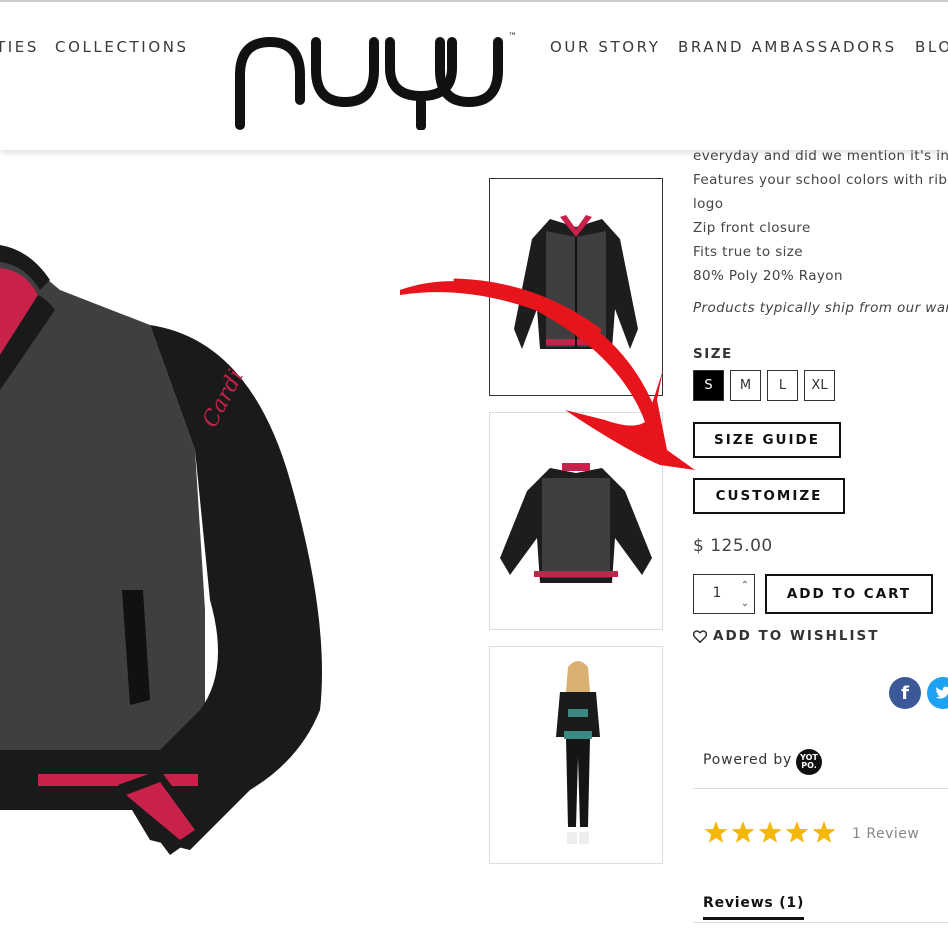 The image size is (948, 952). What do you see at coordinates (905, 693) in the screenshot?
I see `facebook-share-icon: f` at bounding box center [905, 693].